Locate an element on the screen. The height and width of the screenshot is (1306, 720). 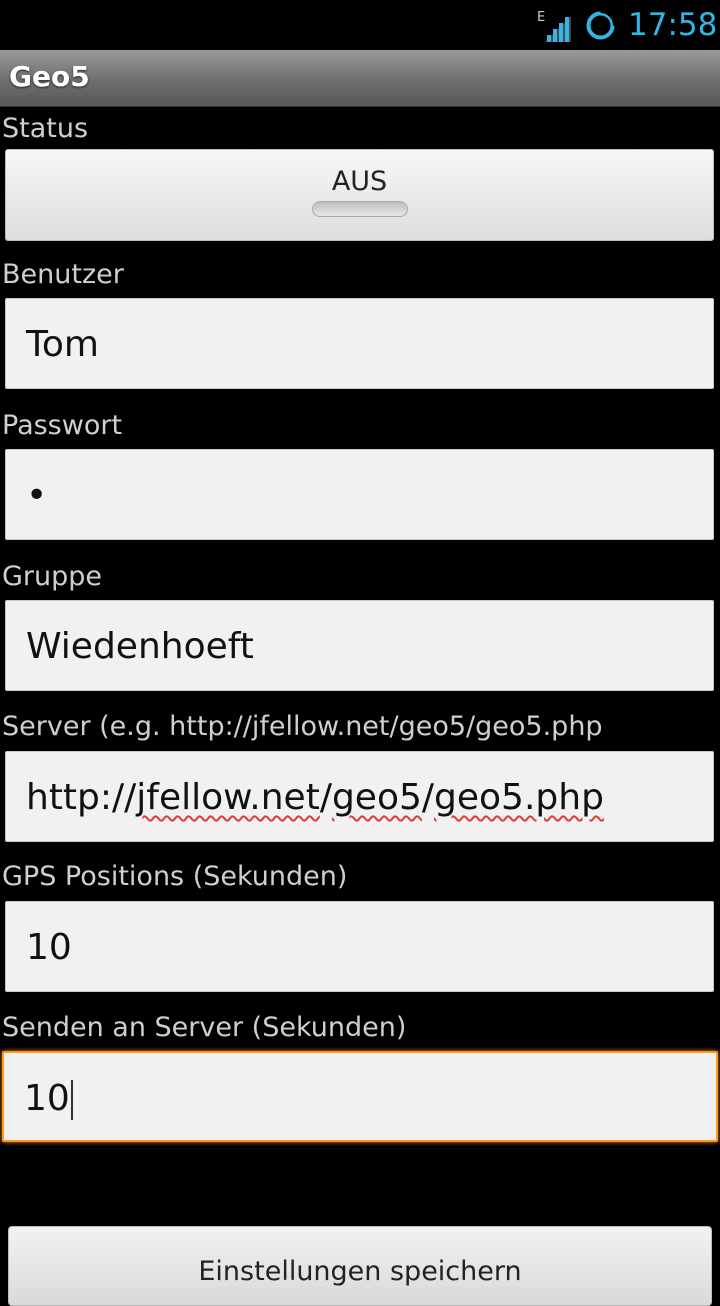
user-label: Benutzer is located at coordinates (63, 274).